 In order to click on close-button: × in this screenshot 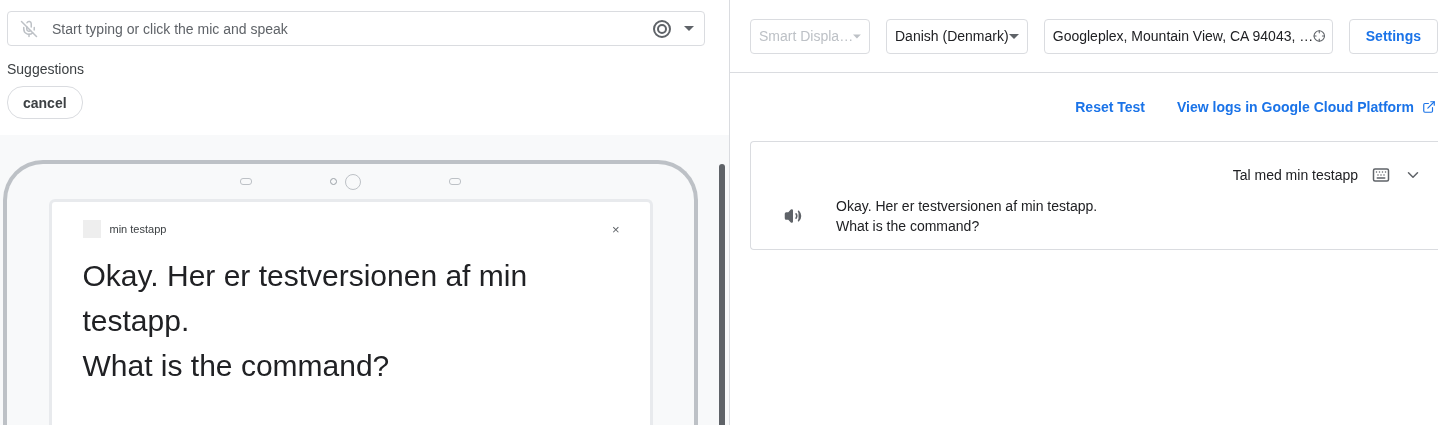, I will do `click(615, 229)`.